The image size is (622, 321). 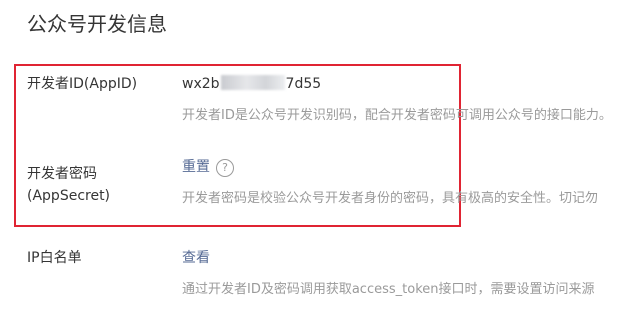 I want to click on appid-value-prefix: wx2b, so click(x=201, y=84).